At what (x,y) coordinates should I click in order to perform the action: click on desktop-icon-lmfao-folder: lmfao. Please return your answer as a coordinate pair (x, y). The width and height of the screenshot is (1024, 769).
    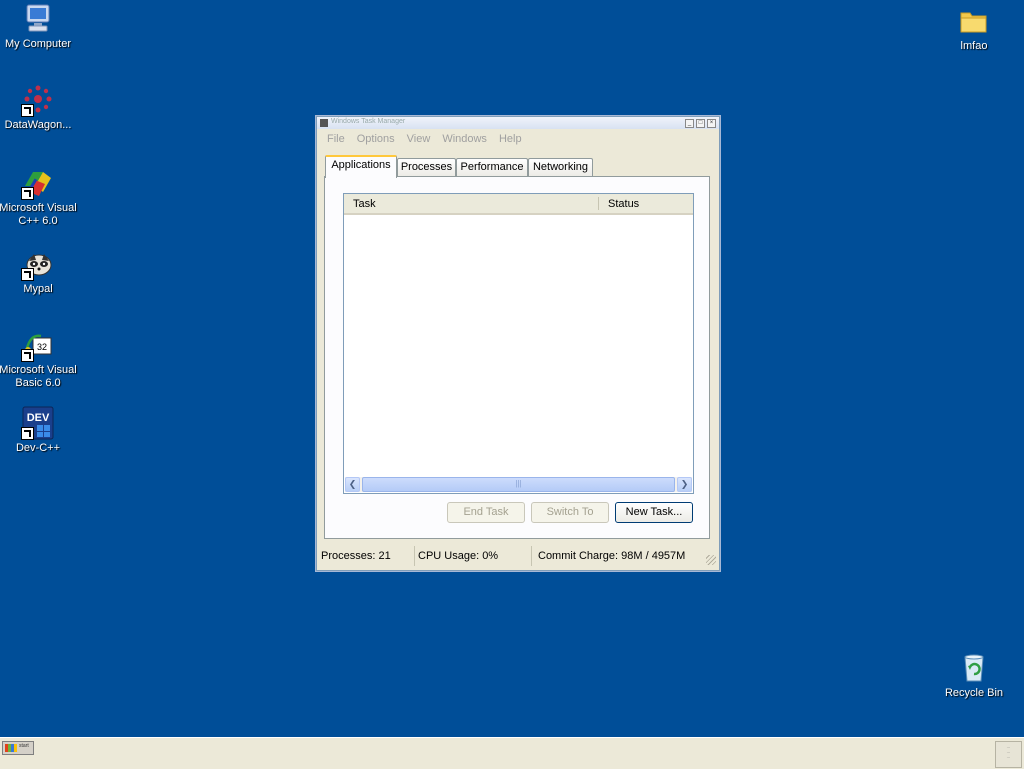
    Looking at the image, I should click on (974, 28).